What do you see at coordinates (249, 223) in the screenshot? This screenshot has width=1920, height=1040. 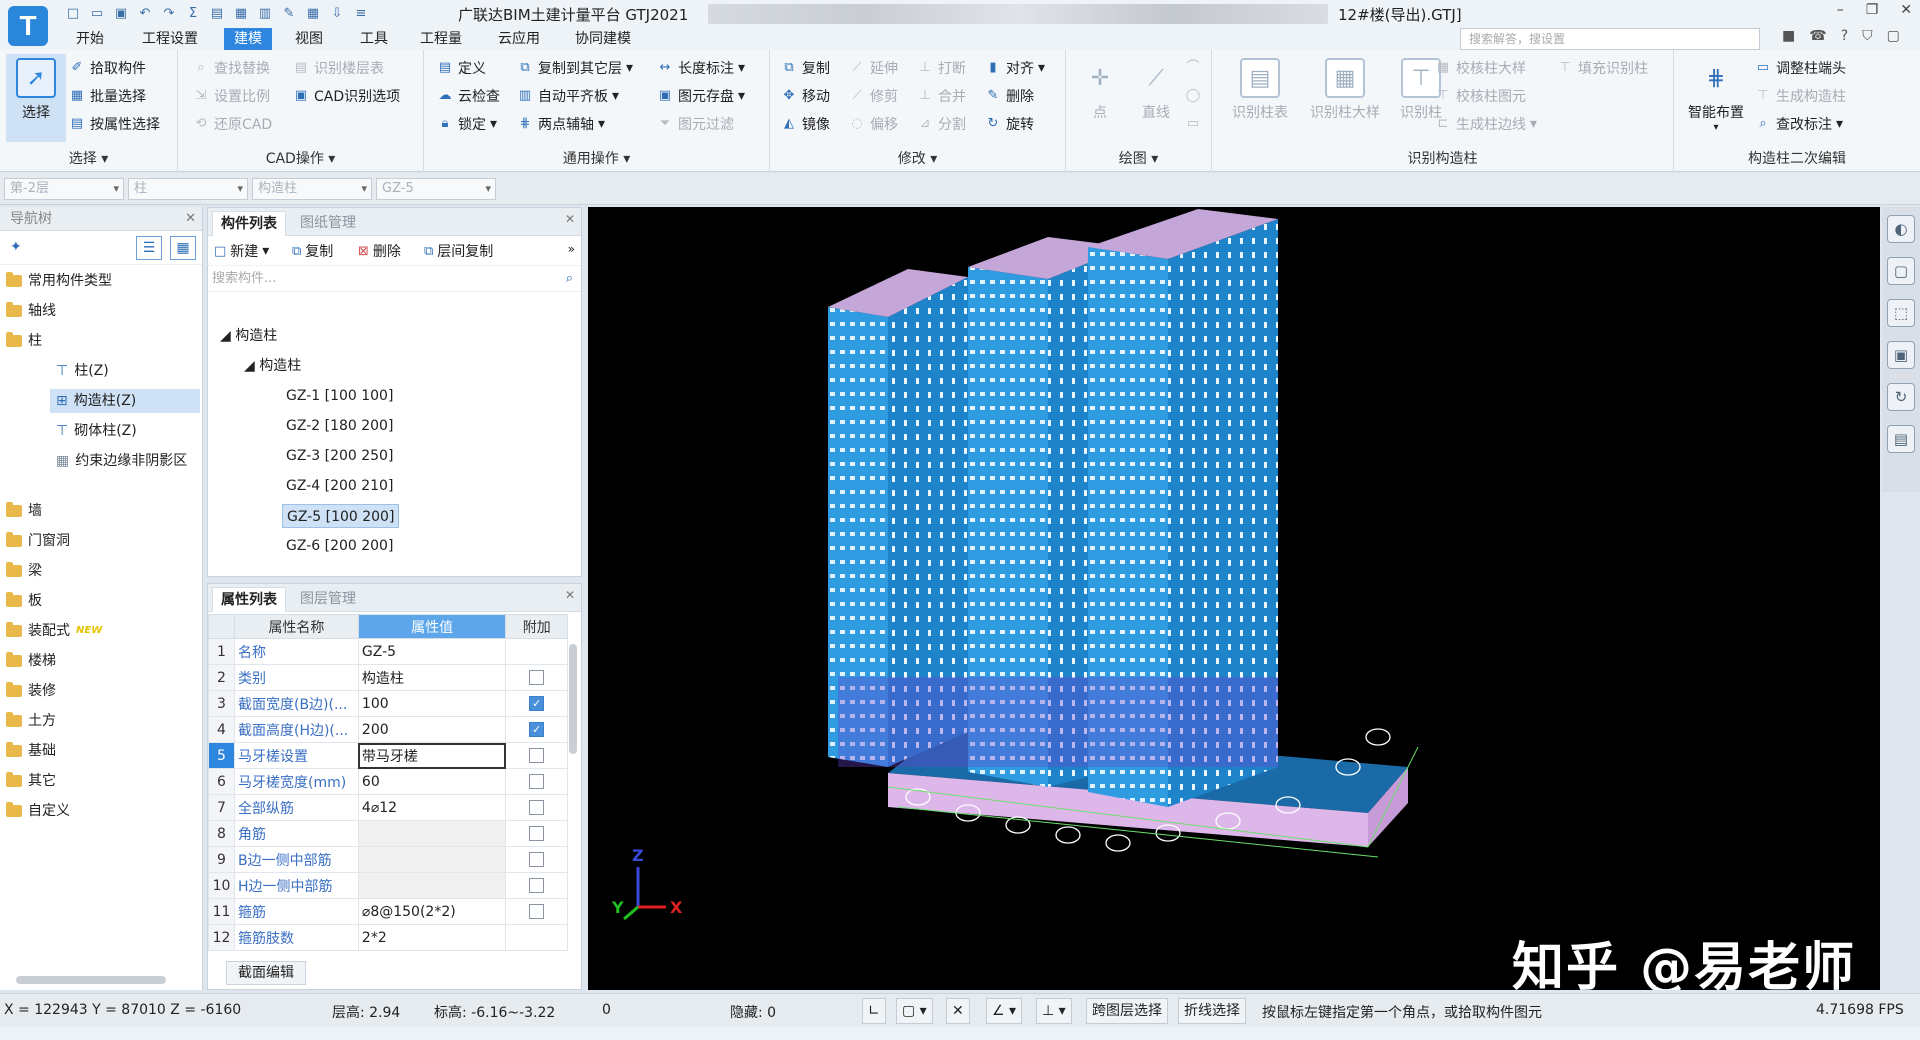 I see `tab-component-list: 构件列表` at bounding box center [249, 223].